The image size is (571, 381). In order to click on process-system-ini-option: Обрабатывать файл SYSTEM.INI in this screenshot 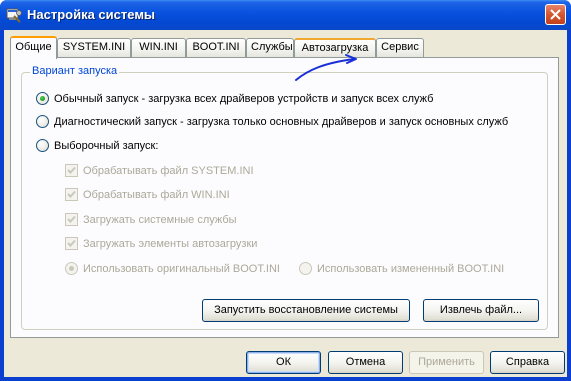, I will do `click(159, 170)`.